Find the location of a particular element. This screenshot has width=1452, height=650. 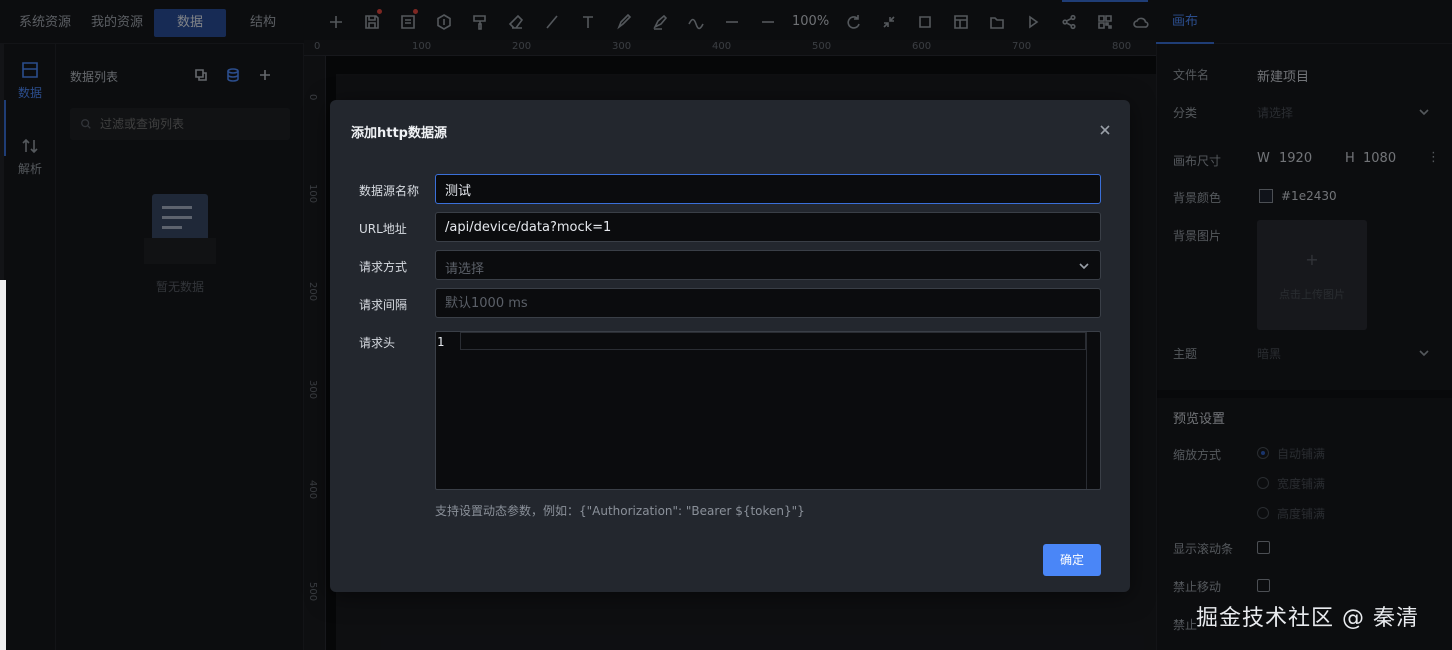

url-label: URL地址 is located at coordinates (383, 229).